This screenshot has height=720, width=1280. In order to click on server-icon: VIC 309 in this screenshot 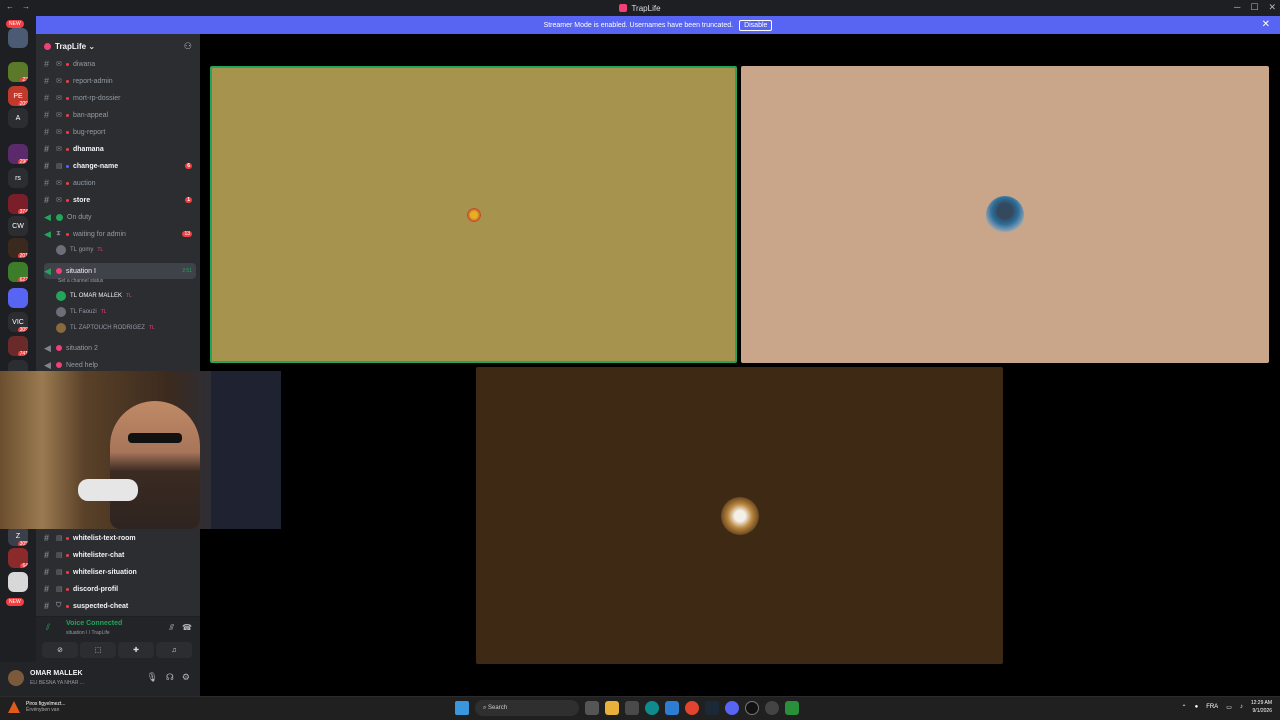, I will do `click(18, 322)`.